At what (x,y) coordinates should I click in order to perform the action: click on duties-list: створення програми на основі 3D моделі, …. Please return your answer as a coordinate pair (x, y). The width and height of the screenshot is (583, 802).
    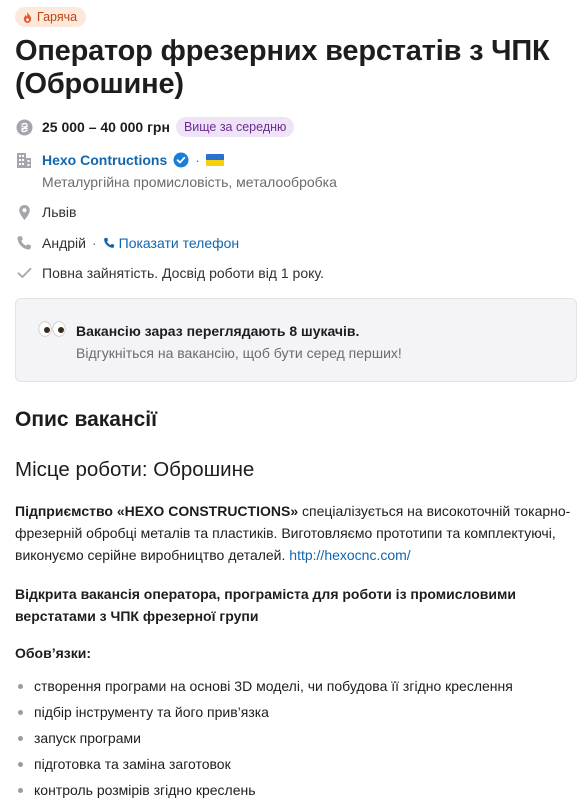
    Looking at the image, I should click on (264, 738).